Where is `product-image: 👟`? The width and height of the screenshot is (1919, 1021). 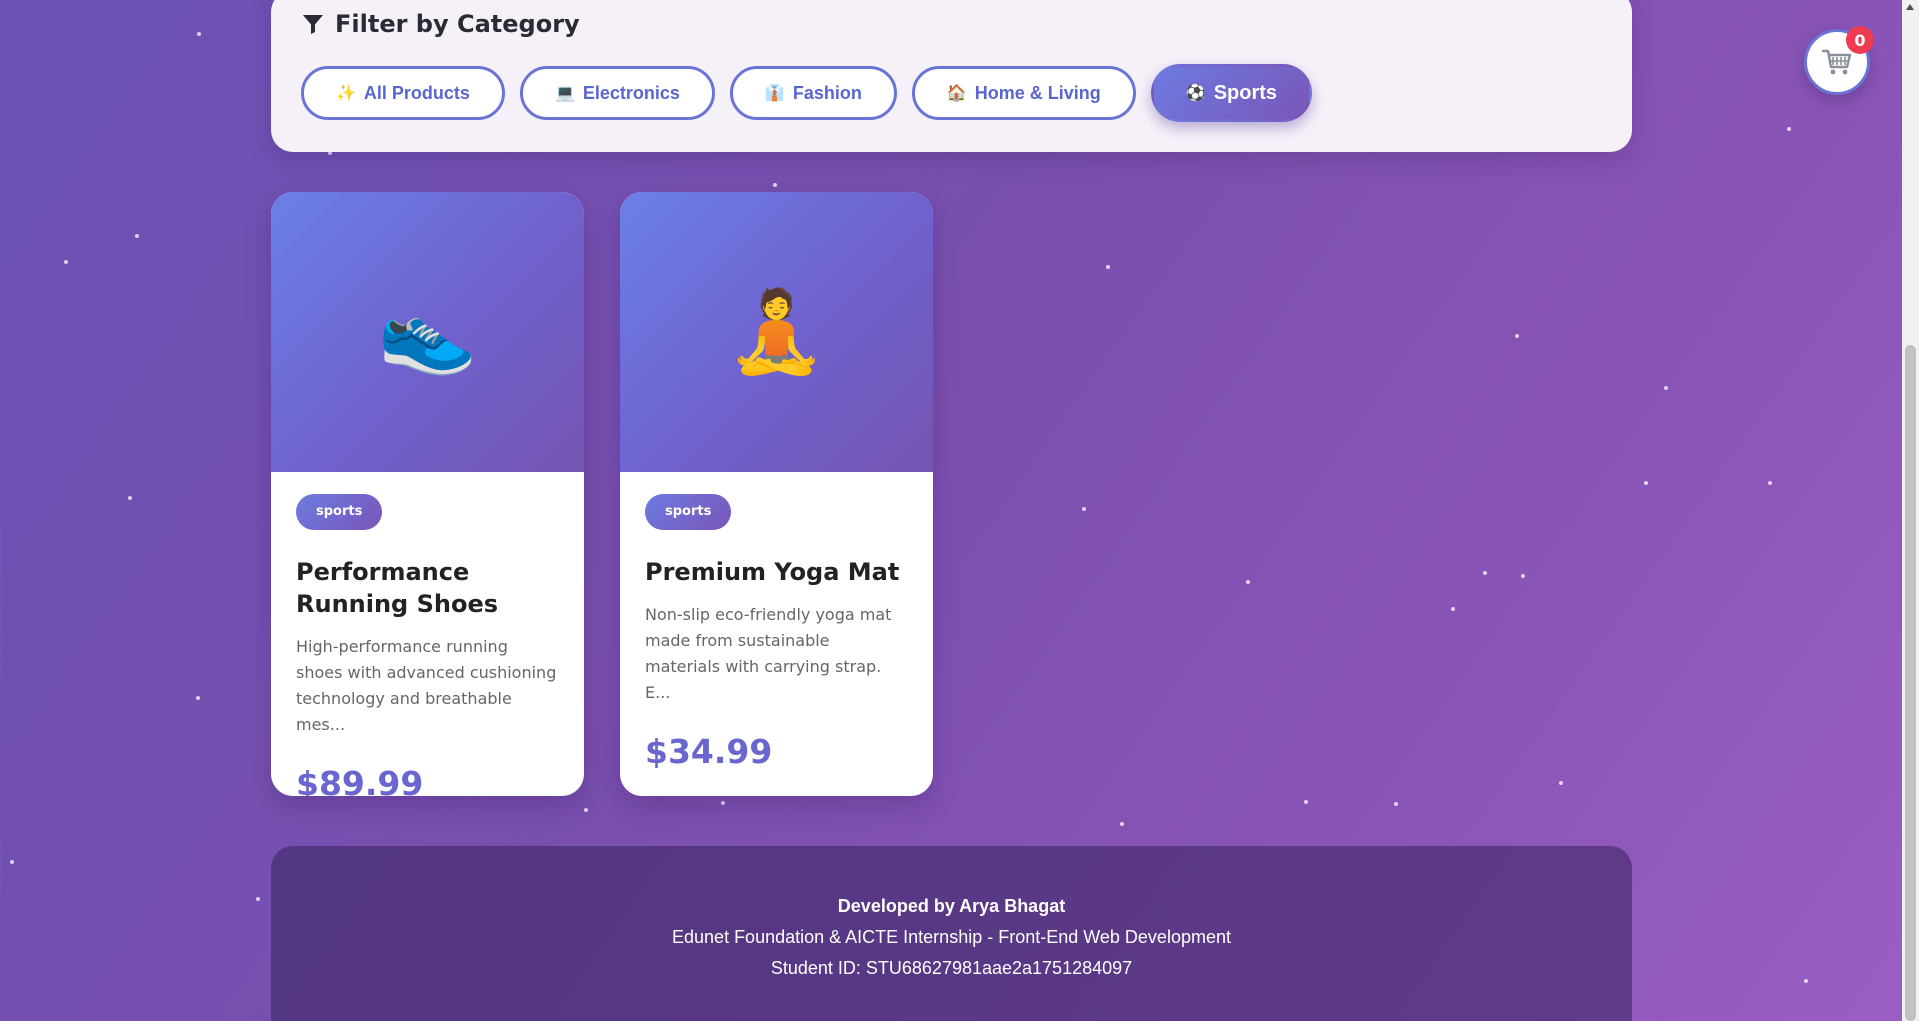 product-image: 👟 is located at coordinates (427, 332).